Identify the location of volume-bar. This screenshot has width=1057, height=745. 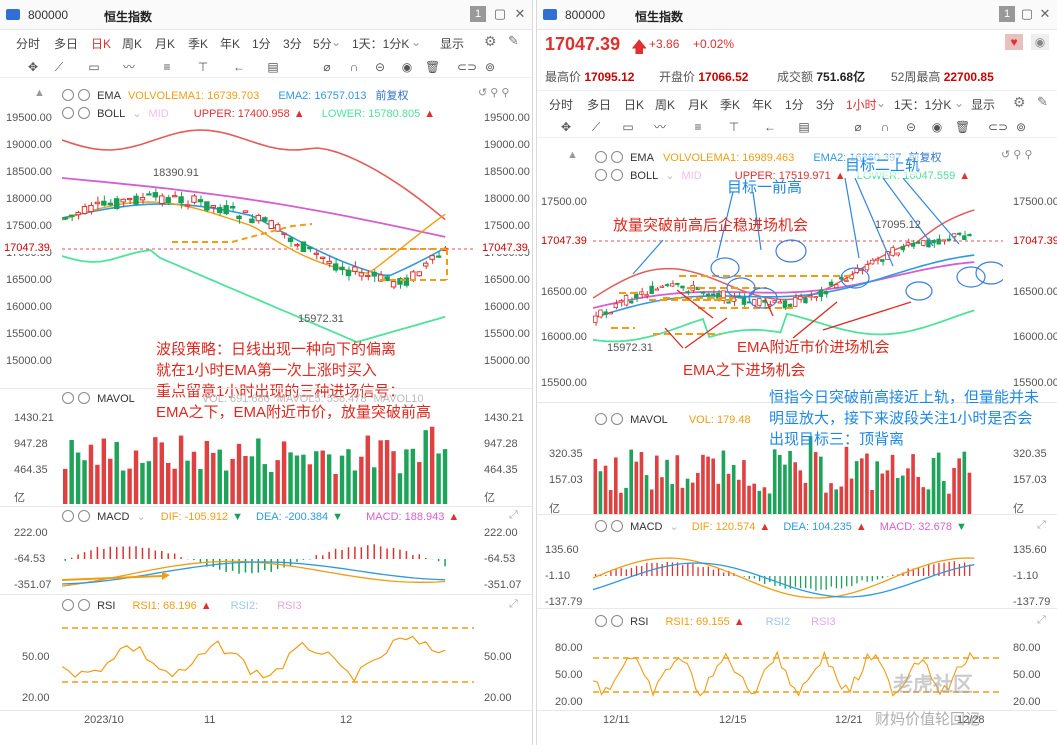
(252, 480).